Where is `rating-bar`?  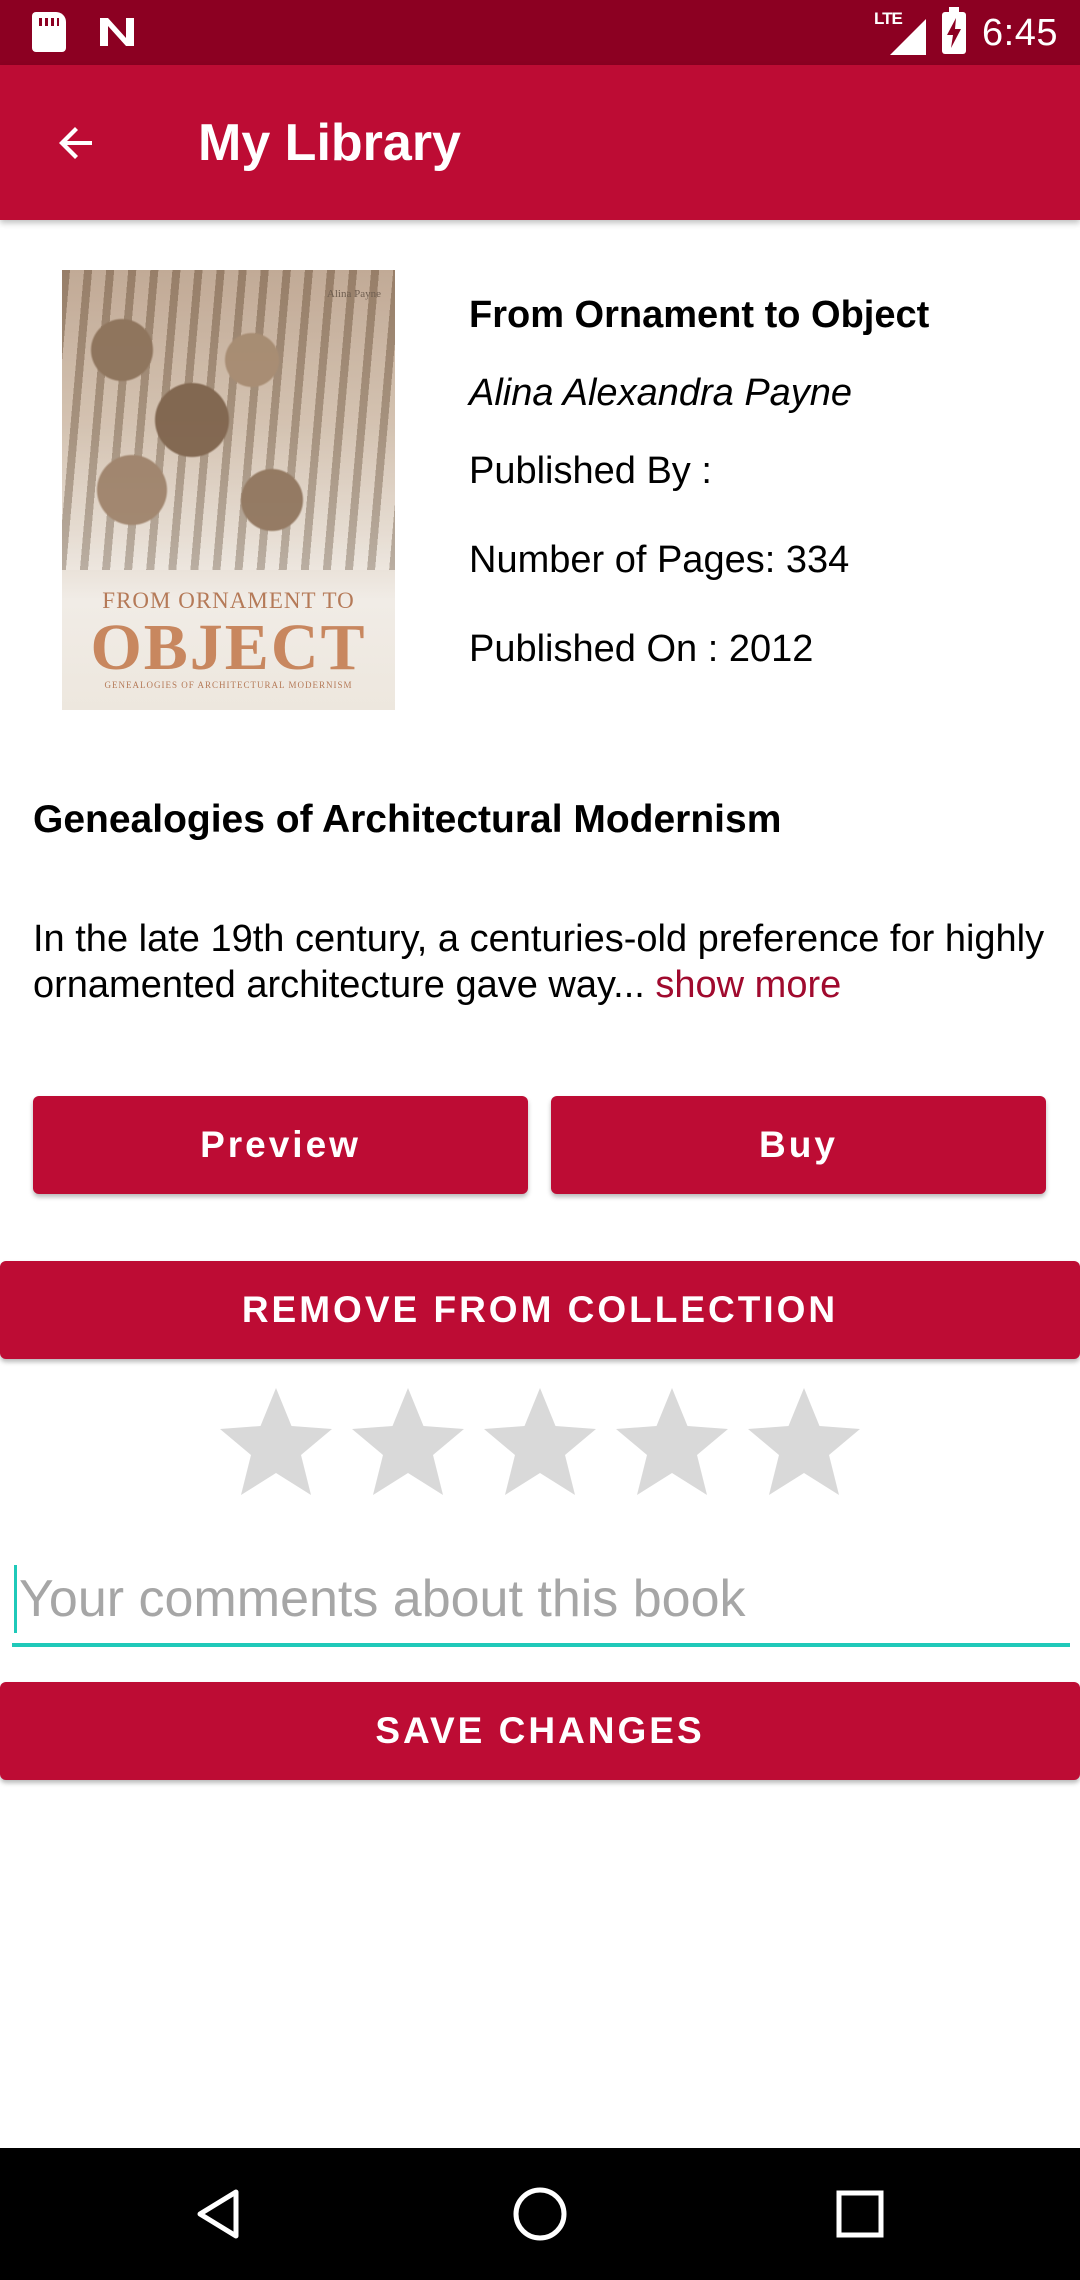
rating-bar is located at coordinates (540, 1440).